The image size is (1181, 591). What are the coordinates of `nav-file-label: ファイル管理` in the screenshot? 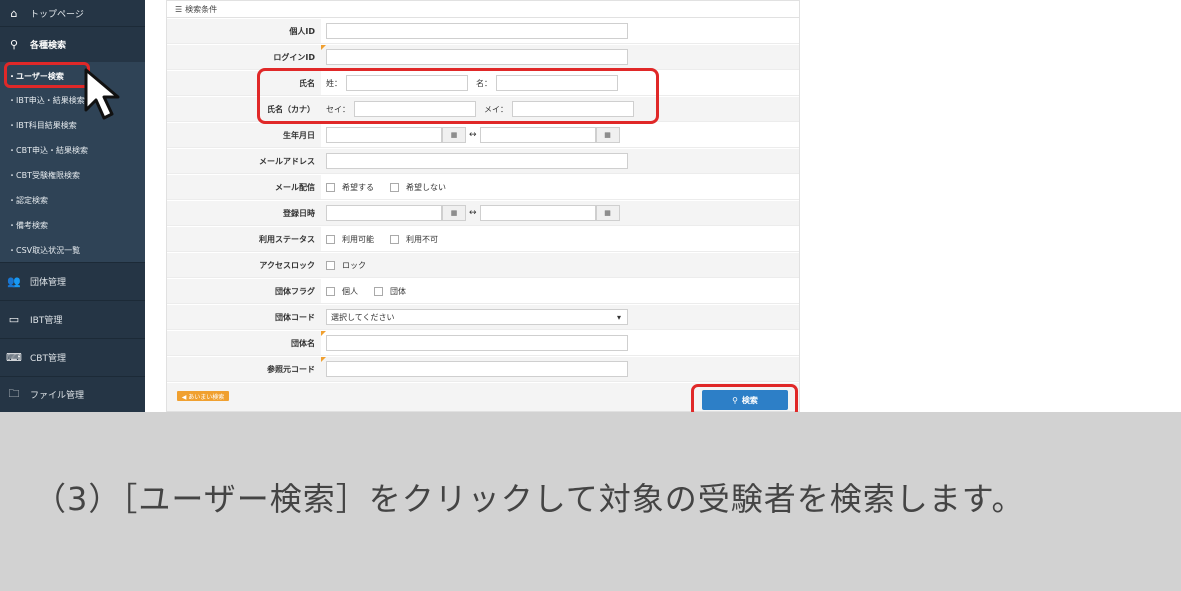 It's located at (57, 396).